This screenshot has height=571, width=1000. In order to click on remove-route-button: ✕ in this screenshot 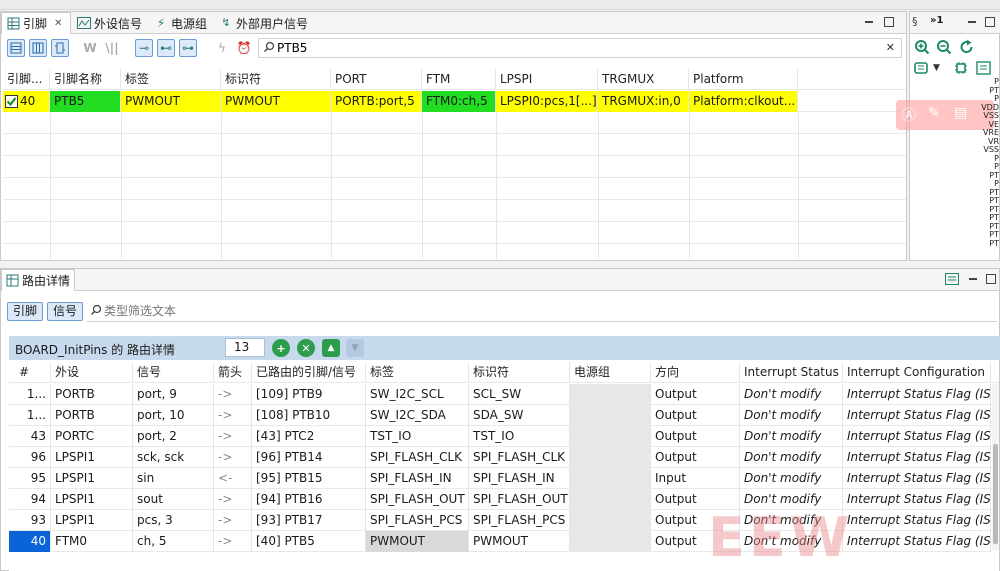, I will do `click(306, 348)`.